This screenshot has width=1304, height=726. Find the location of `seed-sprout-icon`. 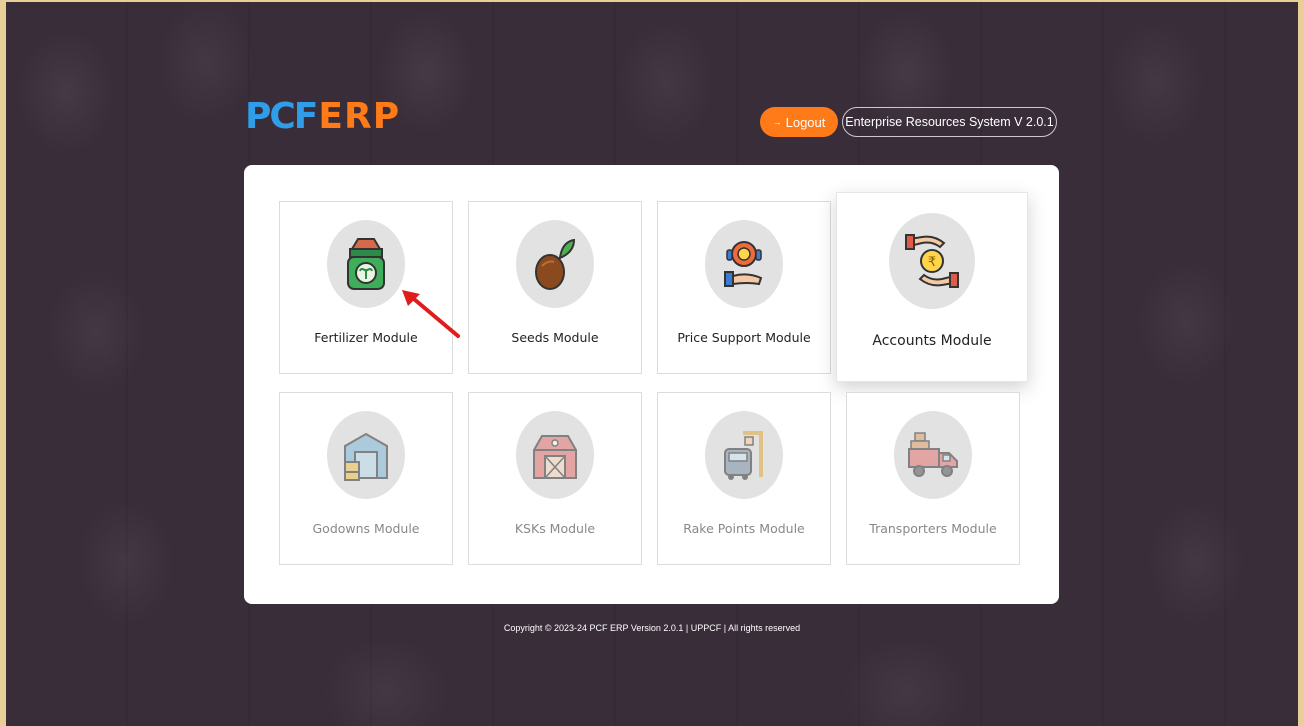

seed-sprout-icon is located at coordinates (555, 264).